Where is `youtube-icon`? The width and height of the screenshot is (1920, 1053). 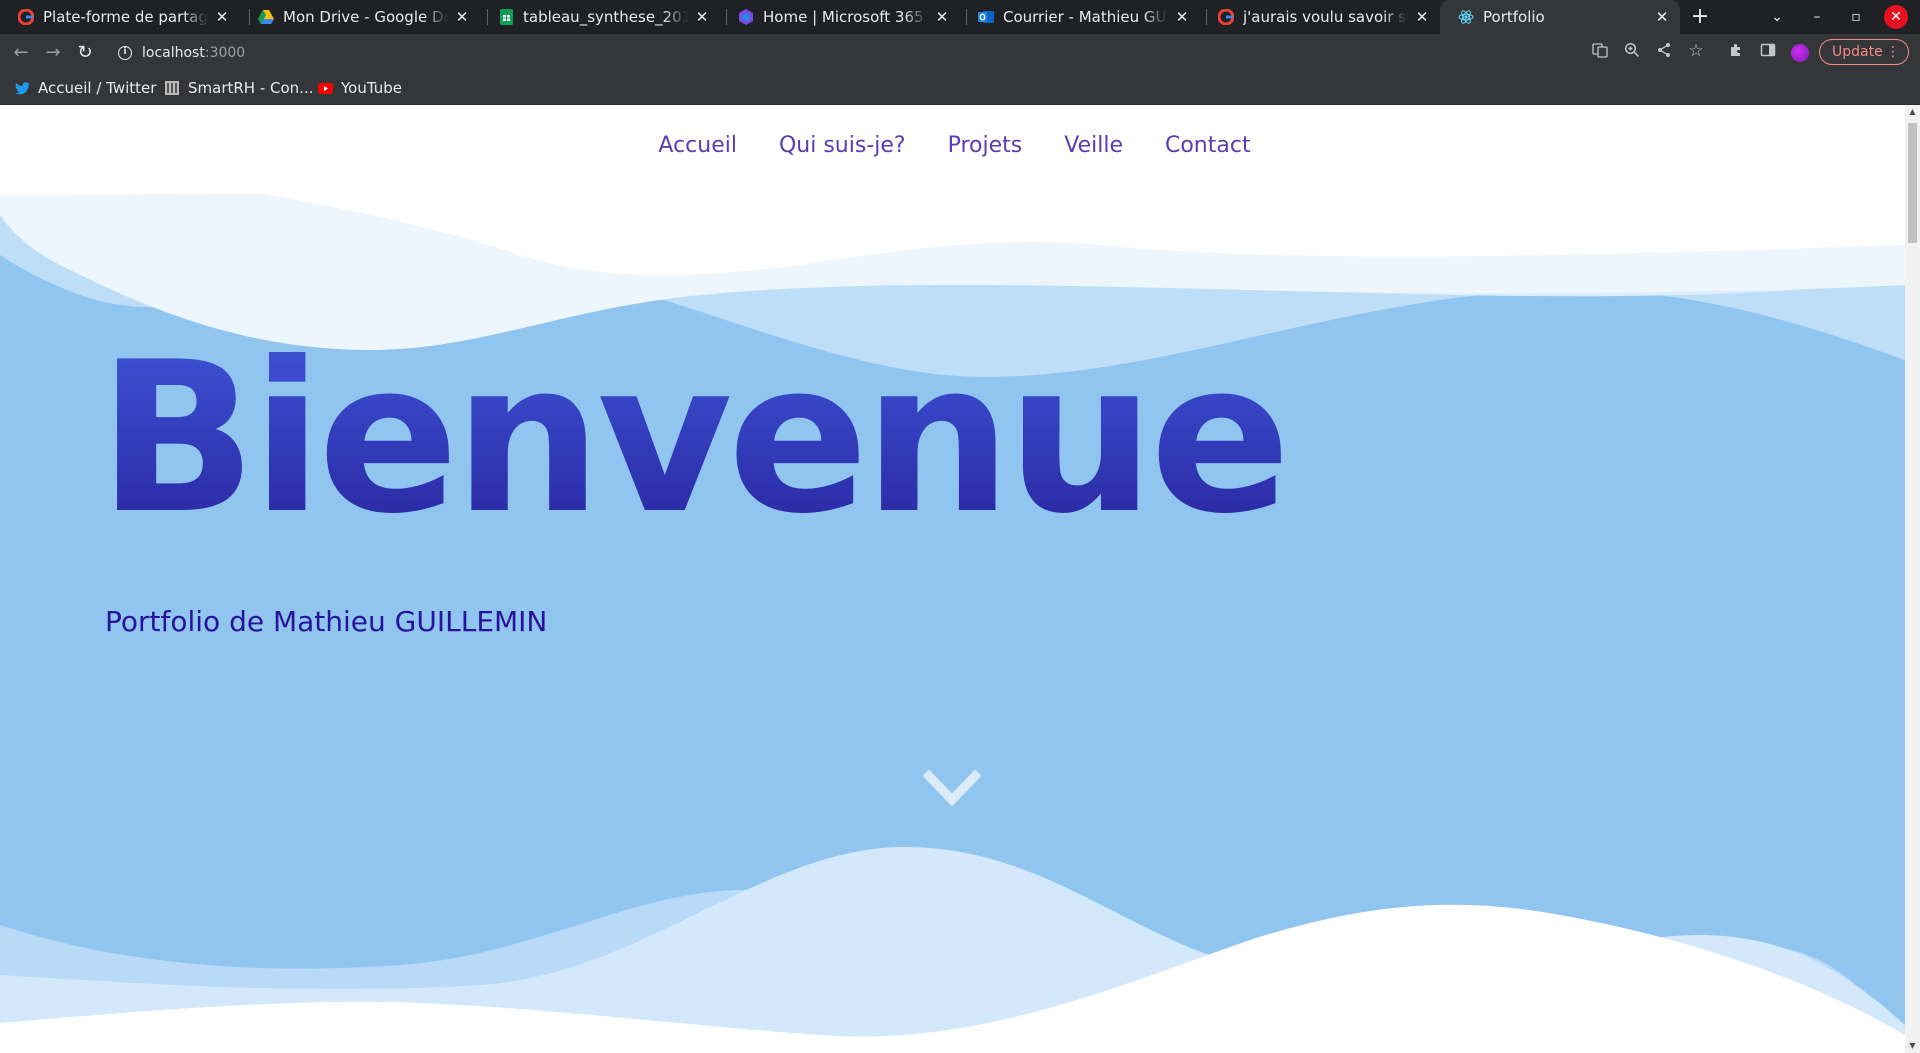
youtube-icon is located at coordinates (325, 88).